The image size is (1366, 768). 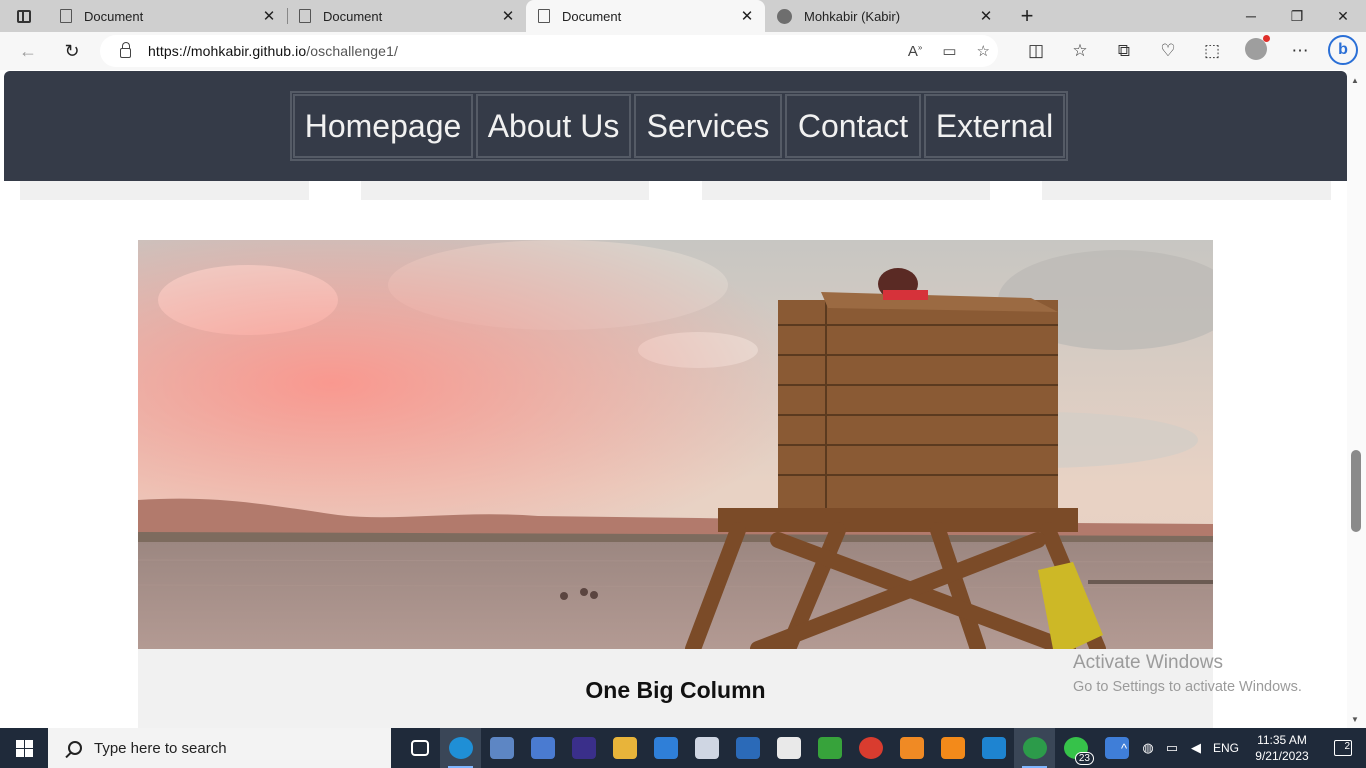 I want to click on tab-title: Mohkabir (Kabir), so click(x=852, y=16).